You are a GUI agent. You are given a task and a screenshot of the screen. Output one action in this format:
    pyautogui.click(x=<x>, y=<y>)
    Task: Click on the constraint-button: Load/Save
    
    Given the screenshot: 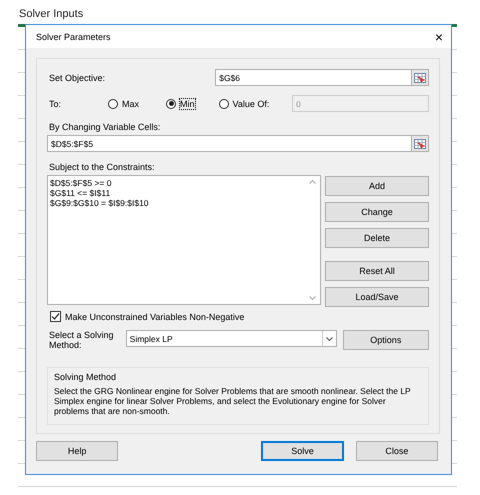 What is the action you would take?
    pyautogui.click(x=377, y=297)
    